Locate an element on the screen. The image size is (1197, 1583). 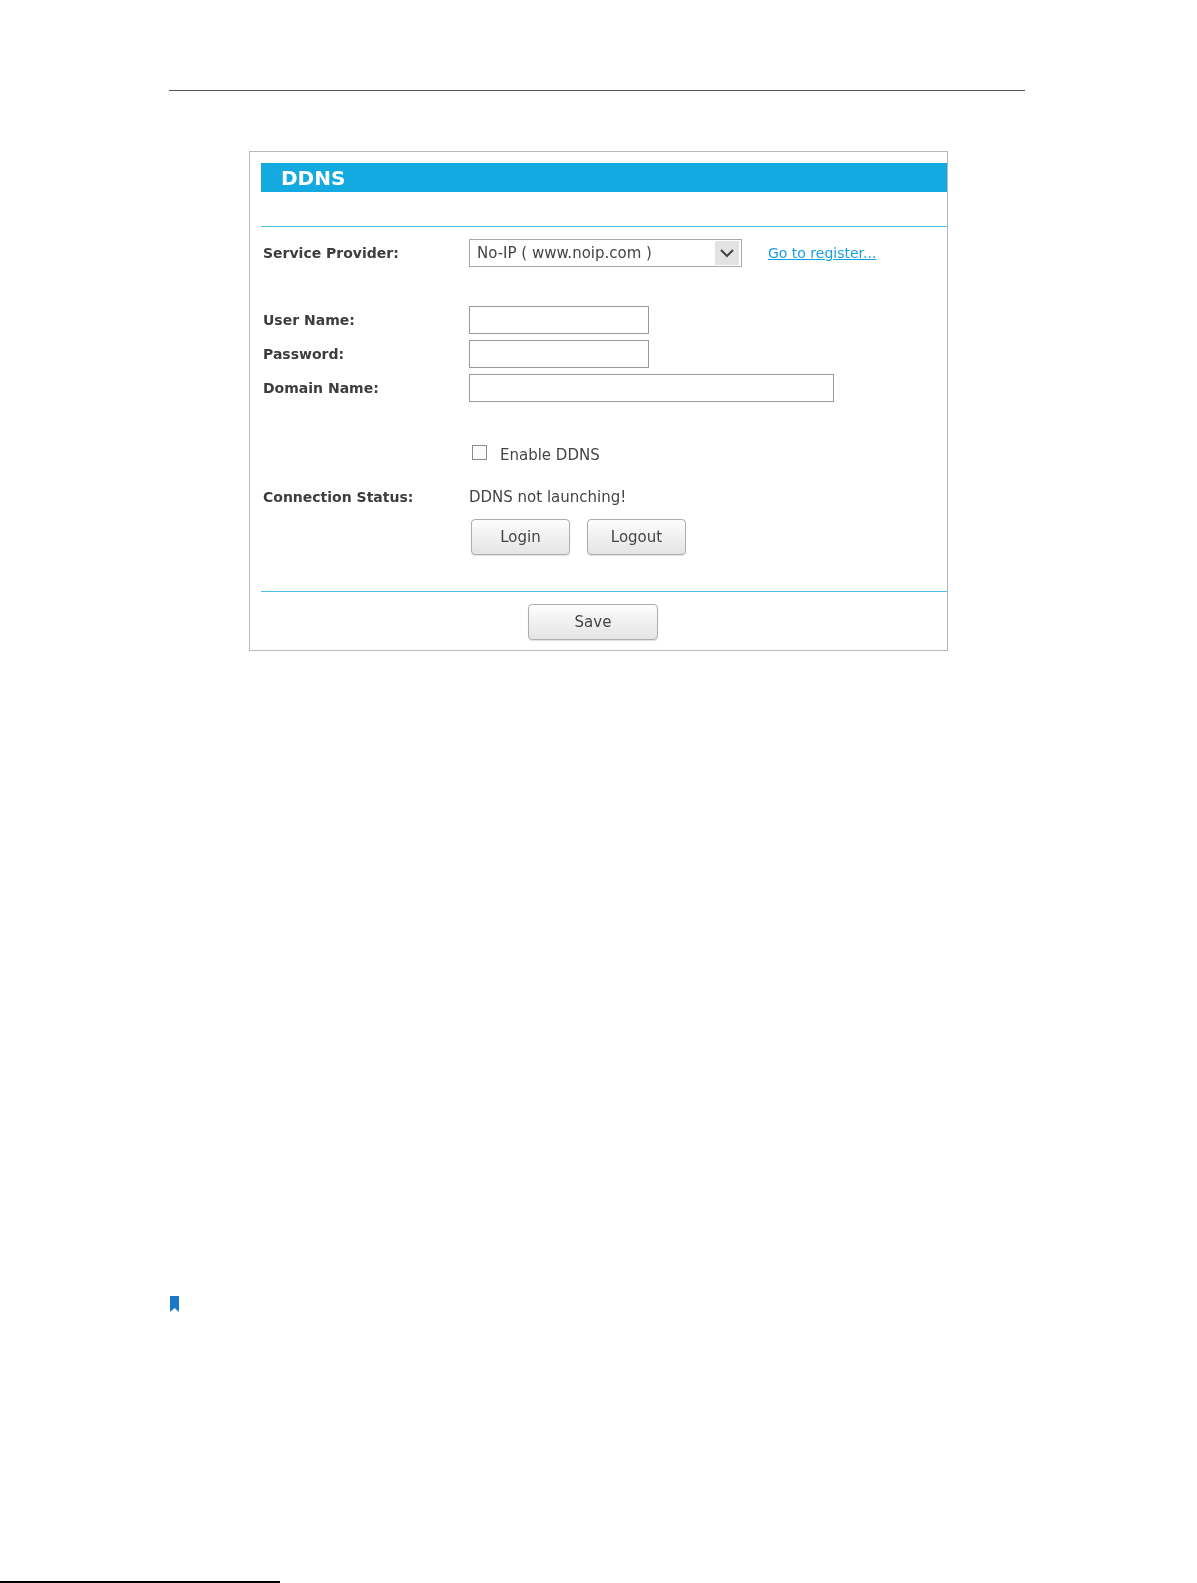
checkbox is located at coordinates (479, 452).